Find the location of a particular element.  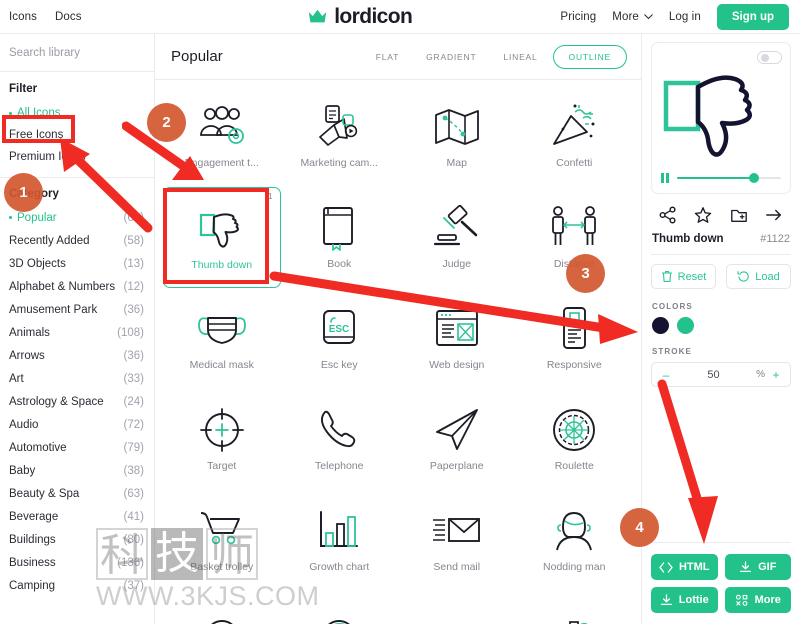

stroke-value: 50 is located at coordinates (713, 375).